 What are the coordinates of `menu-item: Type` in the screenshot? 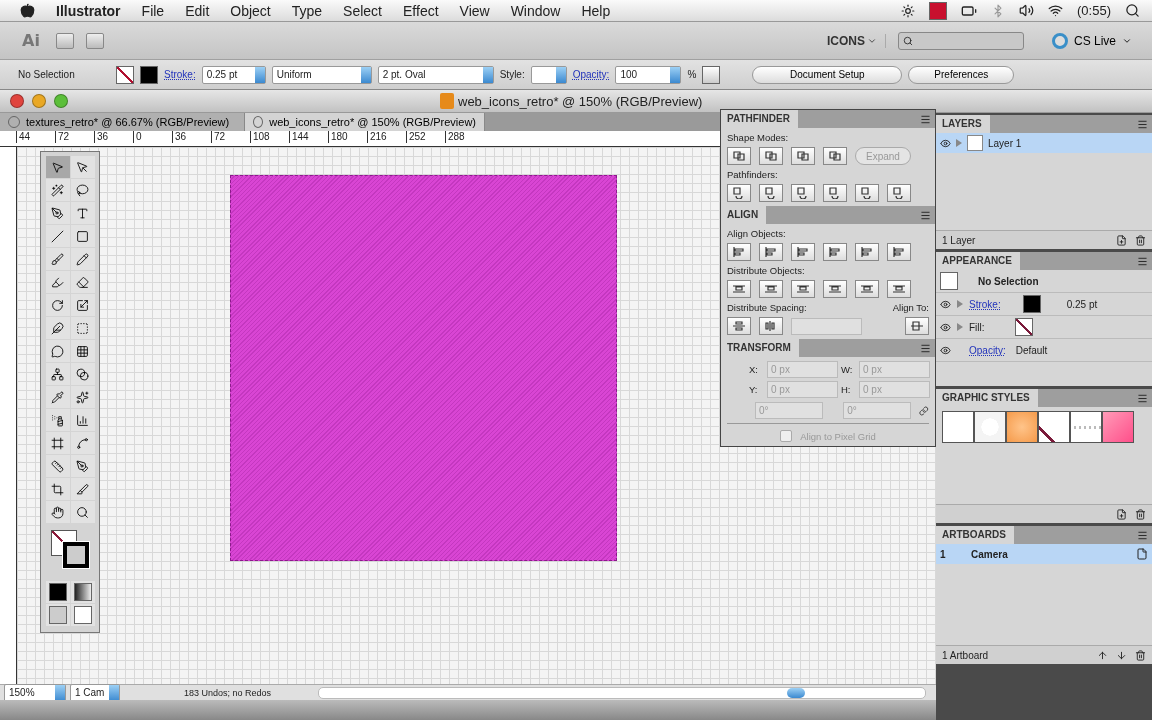 It's located at (307, 10).